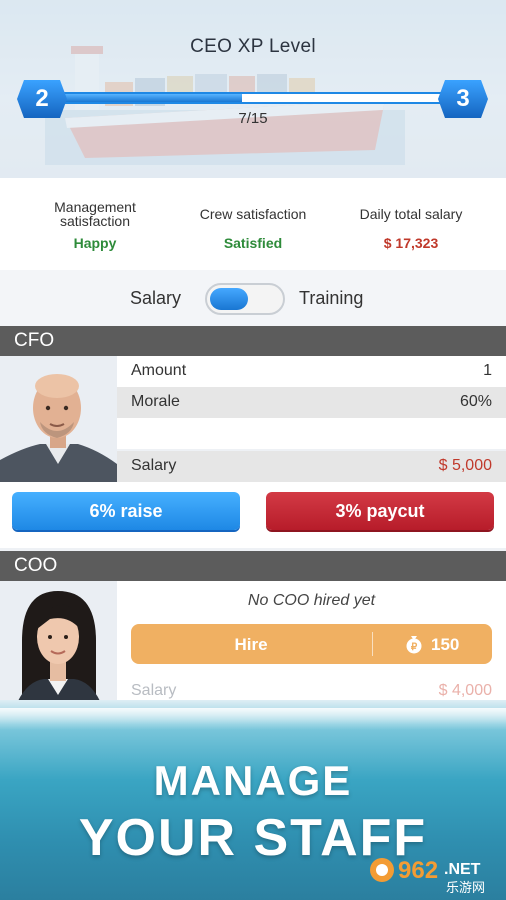  Describe the element at coordinates (95, 243) in the screenshot. I see `stat-value: Happy` at that location.